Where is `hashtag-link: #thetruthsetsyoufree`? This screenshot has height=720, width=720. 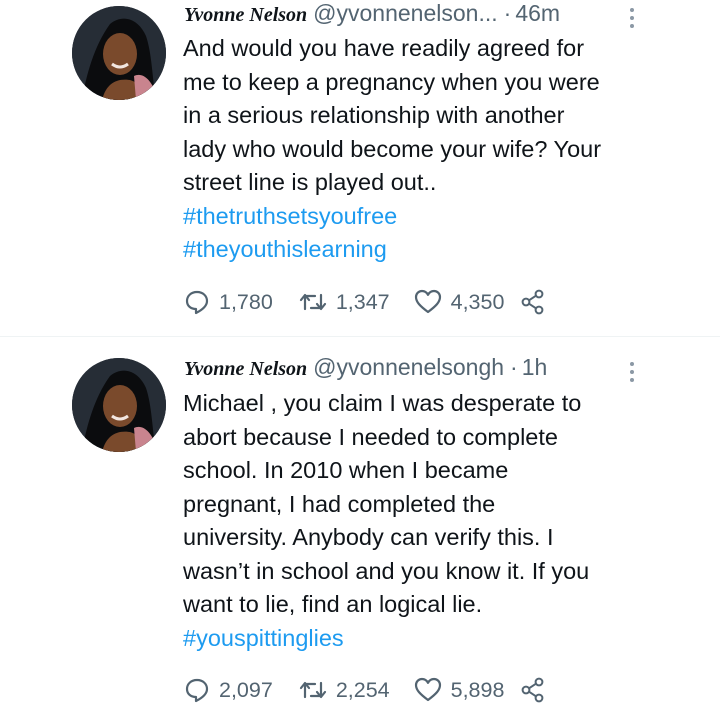 hashtag-link: #thetruthsetsyoufree is located at coordinates (418, 217).